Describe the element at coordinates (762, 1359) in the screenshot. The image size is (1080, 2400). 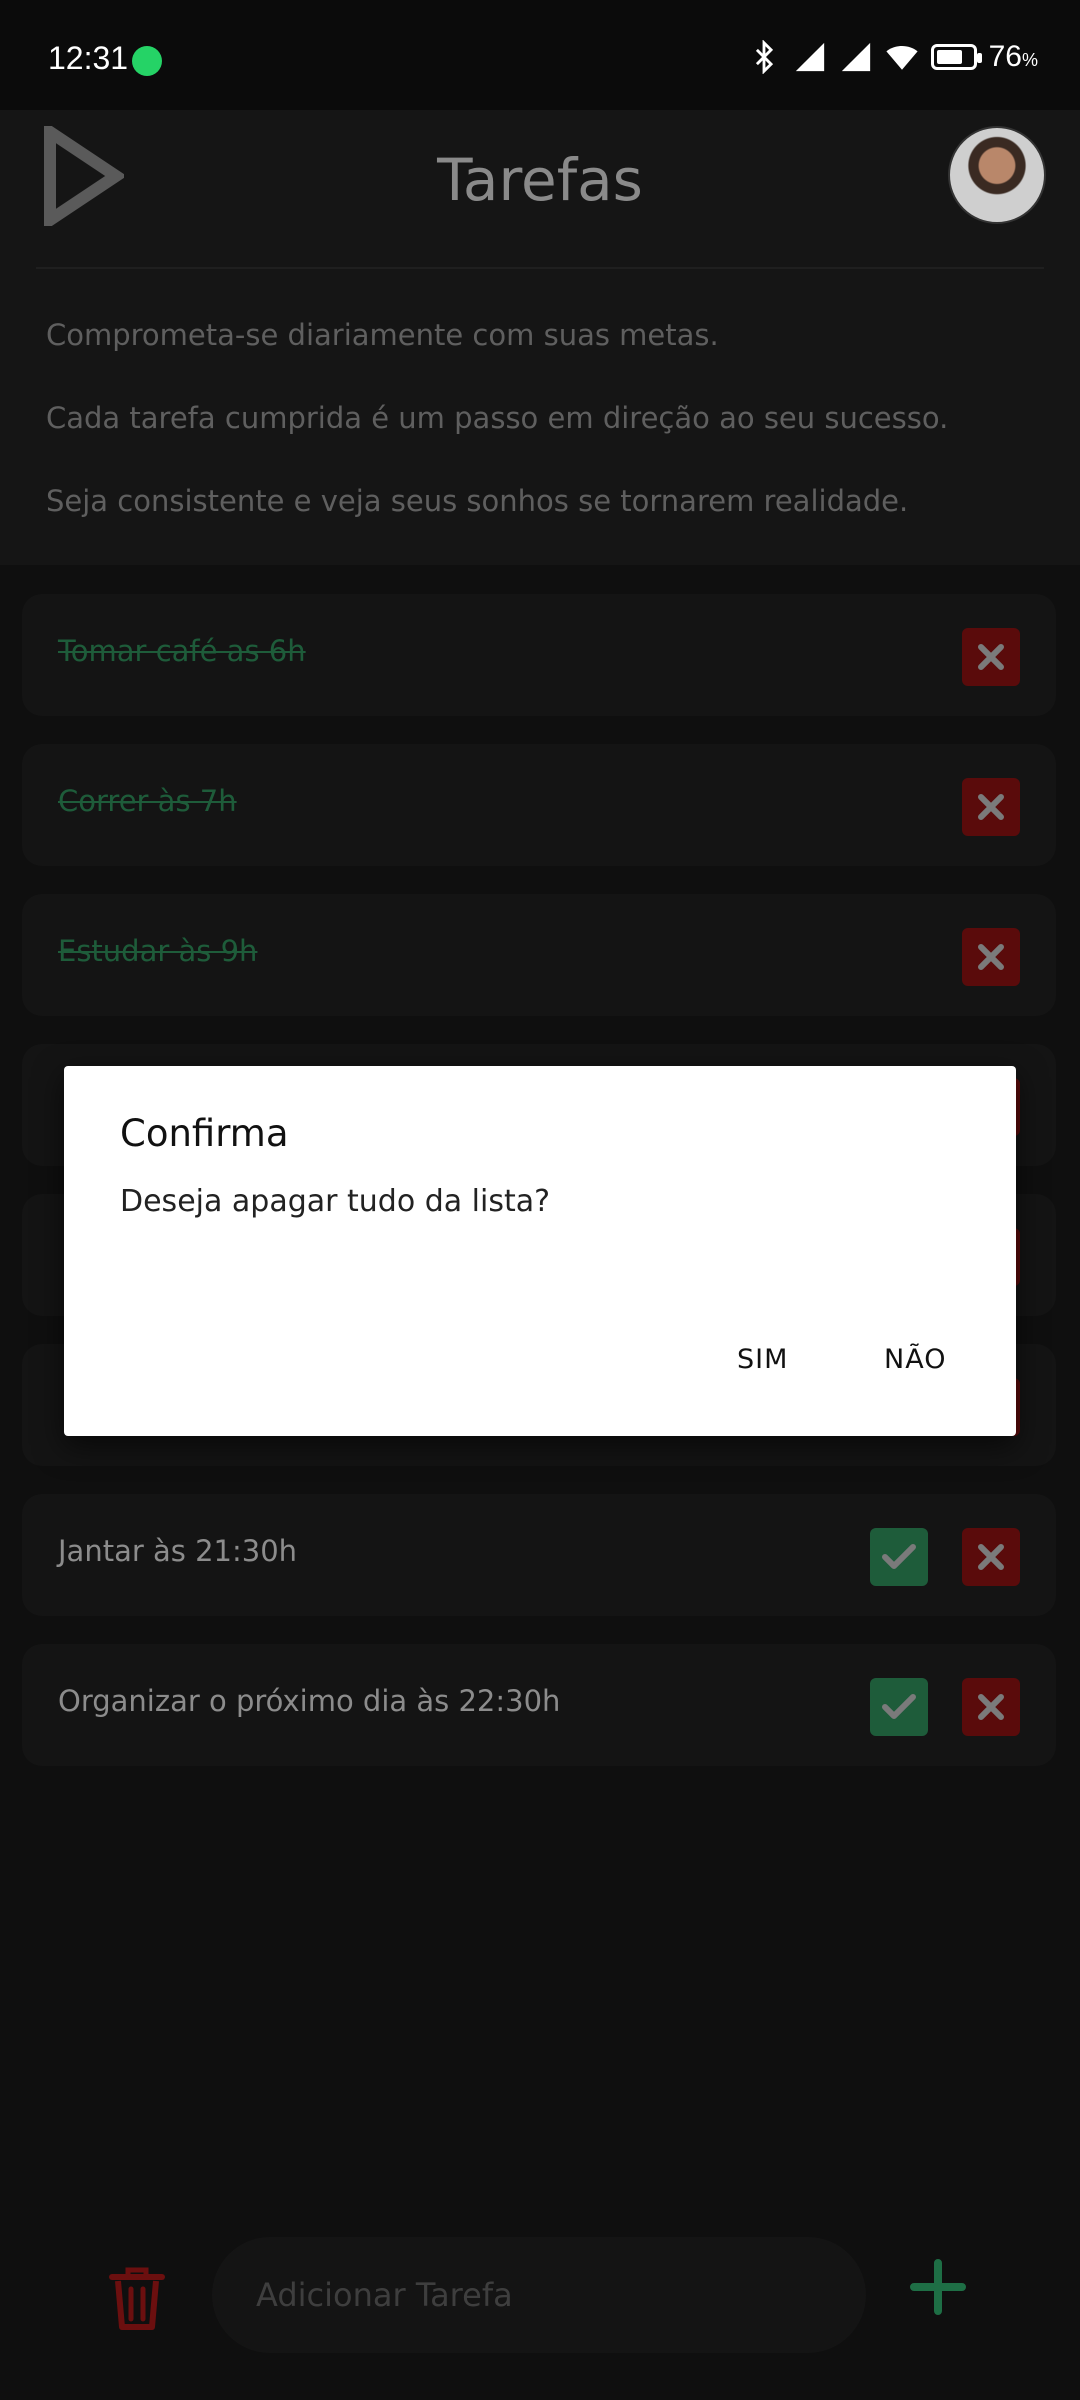
I see `confirm-yes-button: SIM` at that location.